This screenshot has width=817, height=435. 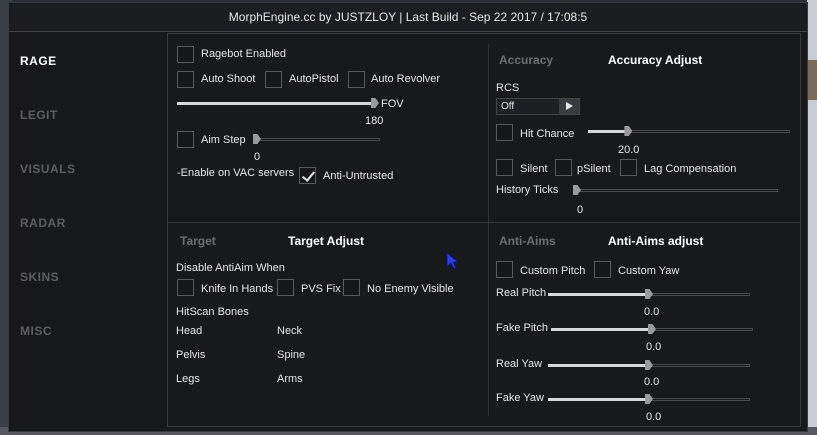 What do you see at coordinates (519, 364) in the screenshot?
I see `real-yaw-label: Real Yaw` at bounding box center [519, 364].